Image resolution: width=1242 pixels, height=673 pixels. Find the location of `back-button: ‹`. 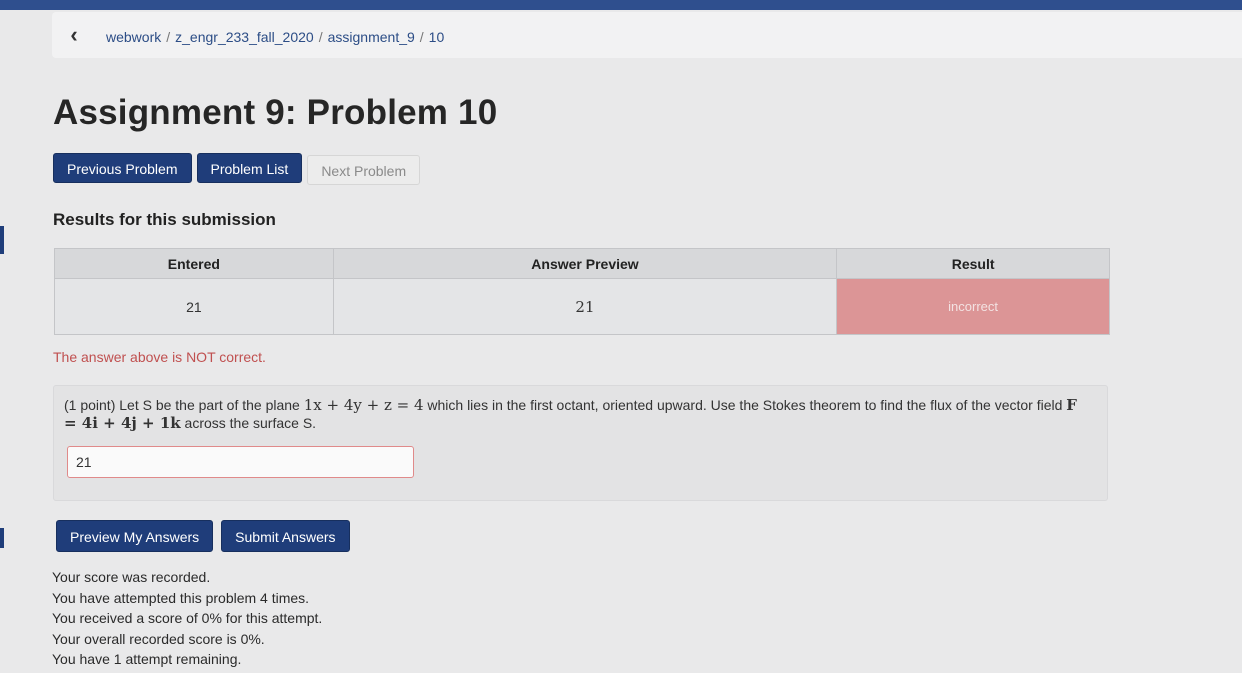

back-button: ‹ is located at coordinates (74, 35).